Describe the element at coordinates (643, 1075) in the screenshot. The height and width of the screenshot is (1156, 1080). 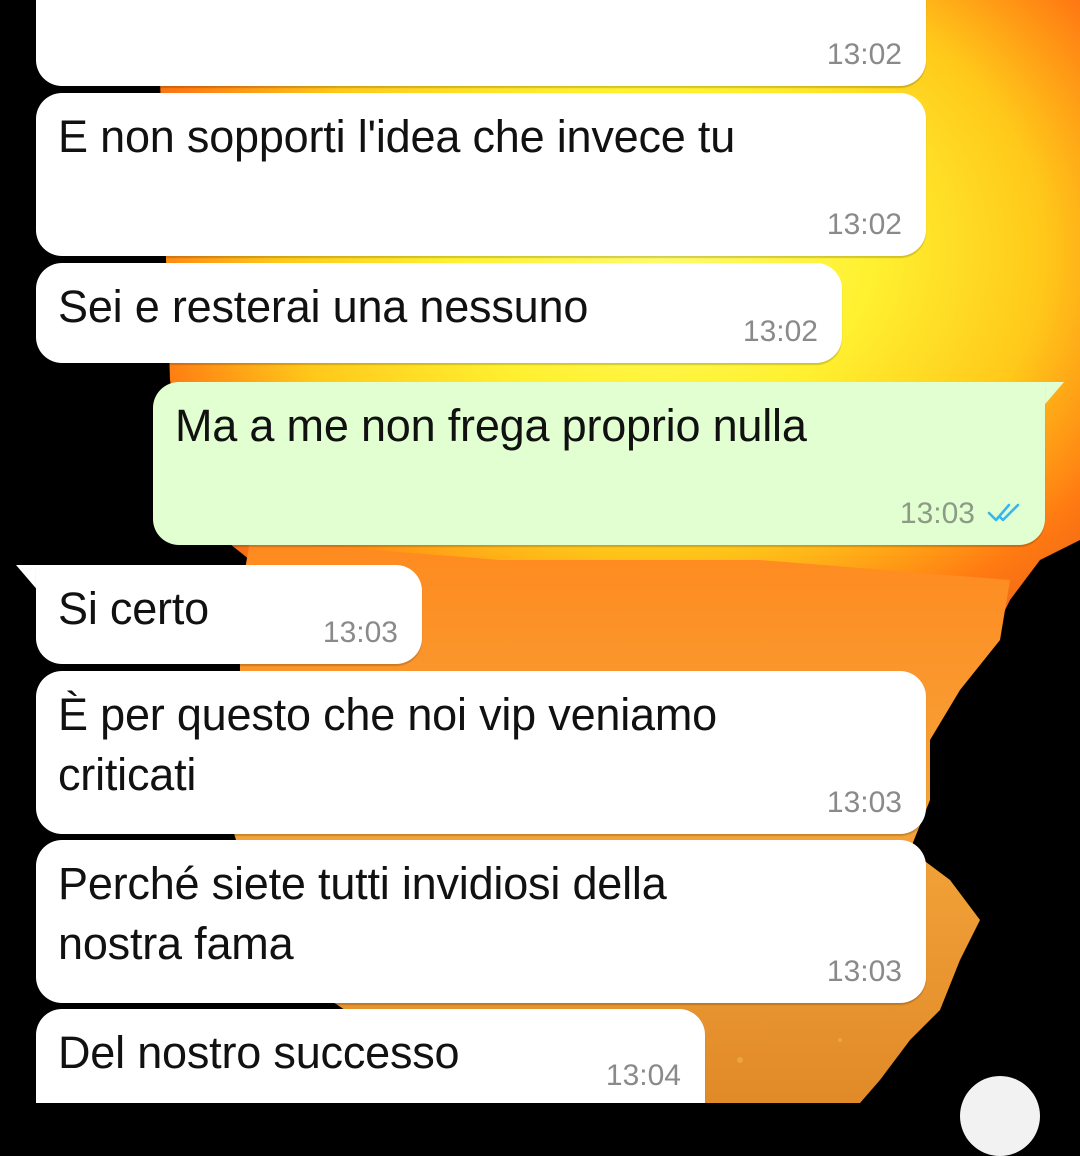
I see `message-timestamp: 13:04` at that location.